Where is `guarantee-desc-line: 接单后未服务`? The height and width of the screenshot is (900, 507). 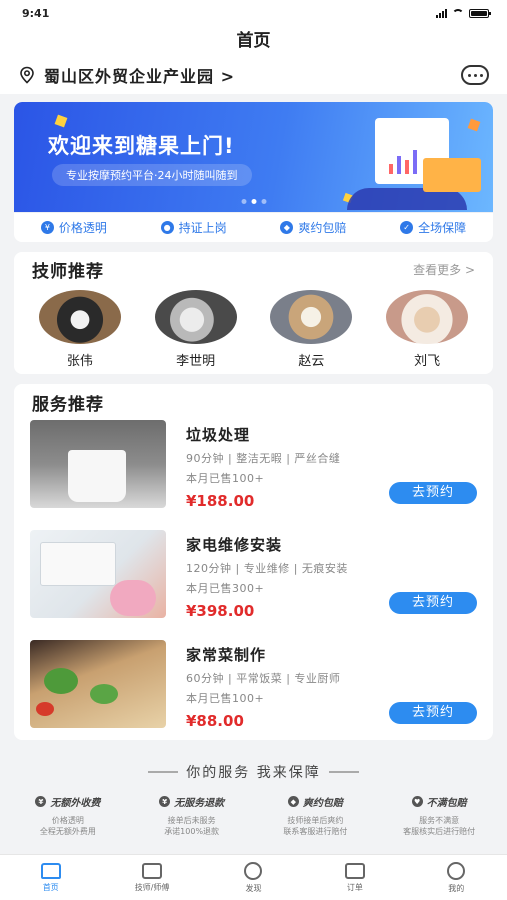
guarantee-desc-line: 接单后未服务 is located at coordinates (191, 820).